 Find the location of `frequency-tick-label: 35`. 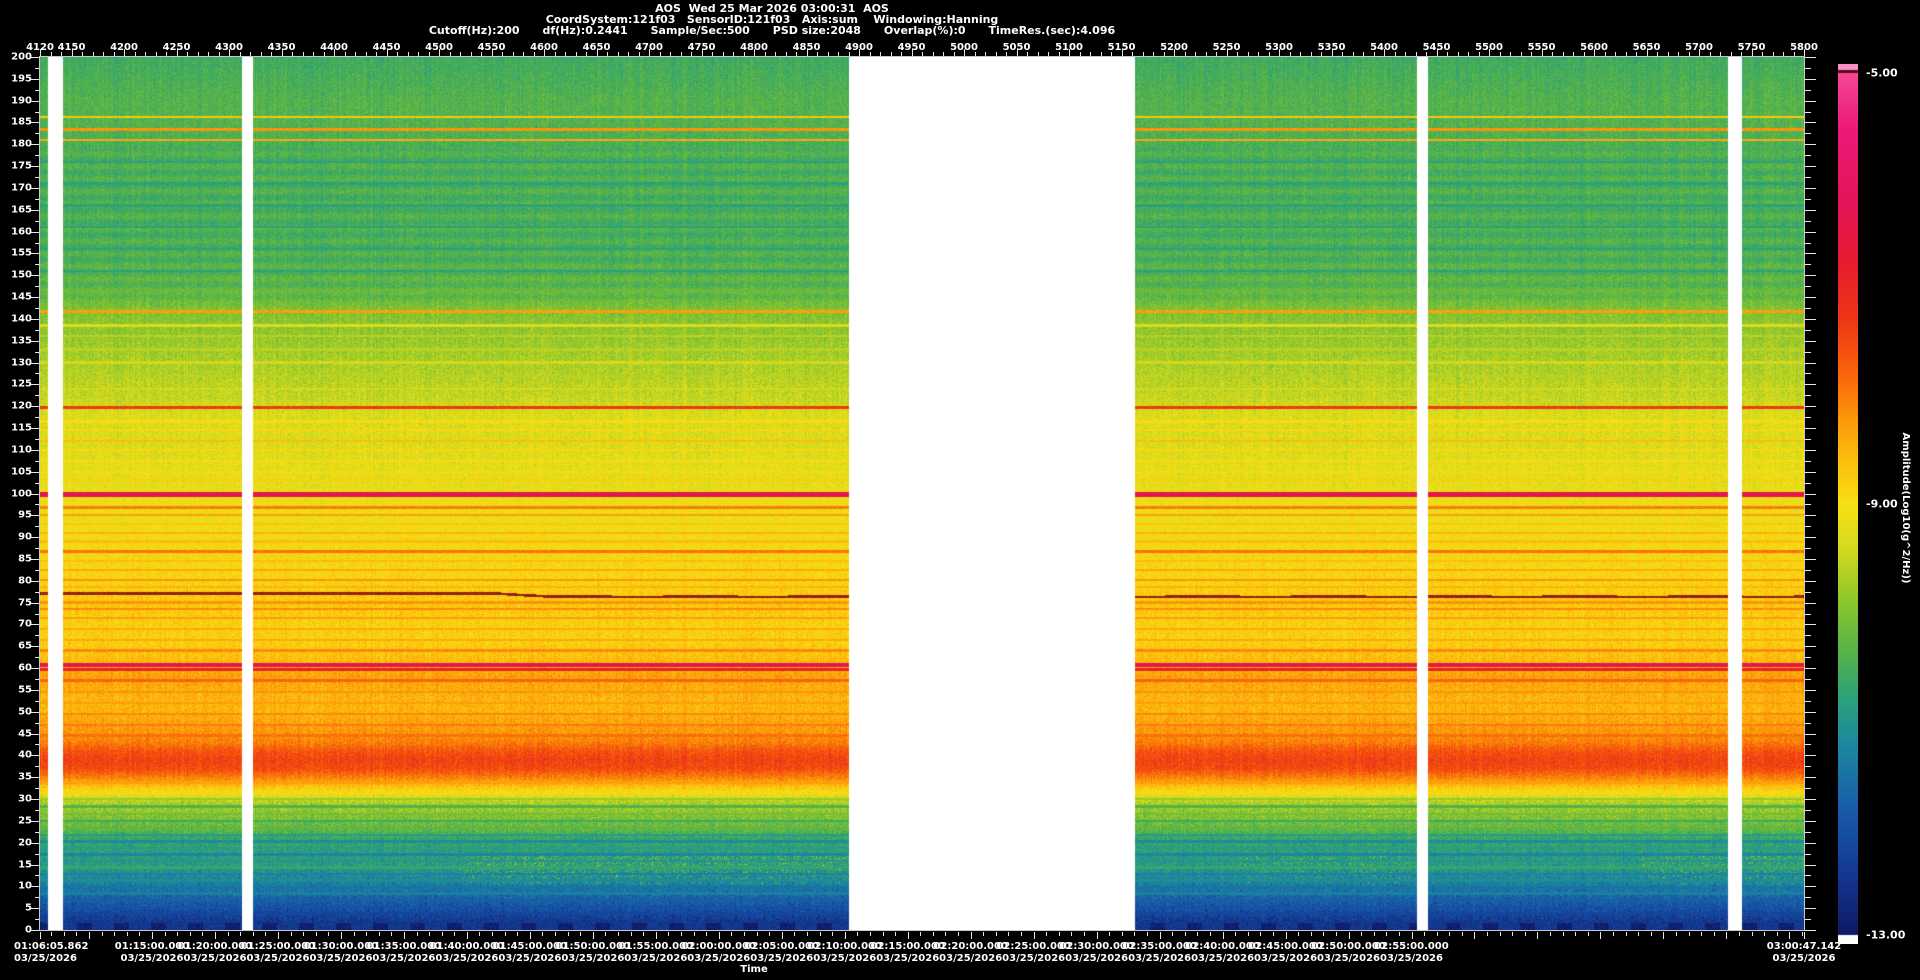

frequency-tick-label: 35 is located at coordinates (25, 777).